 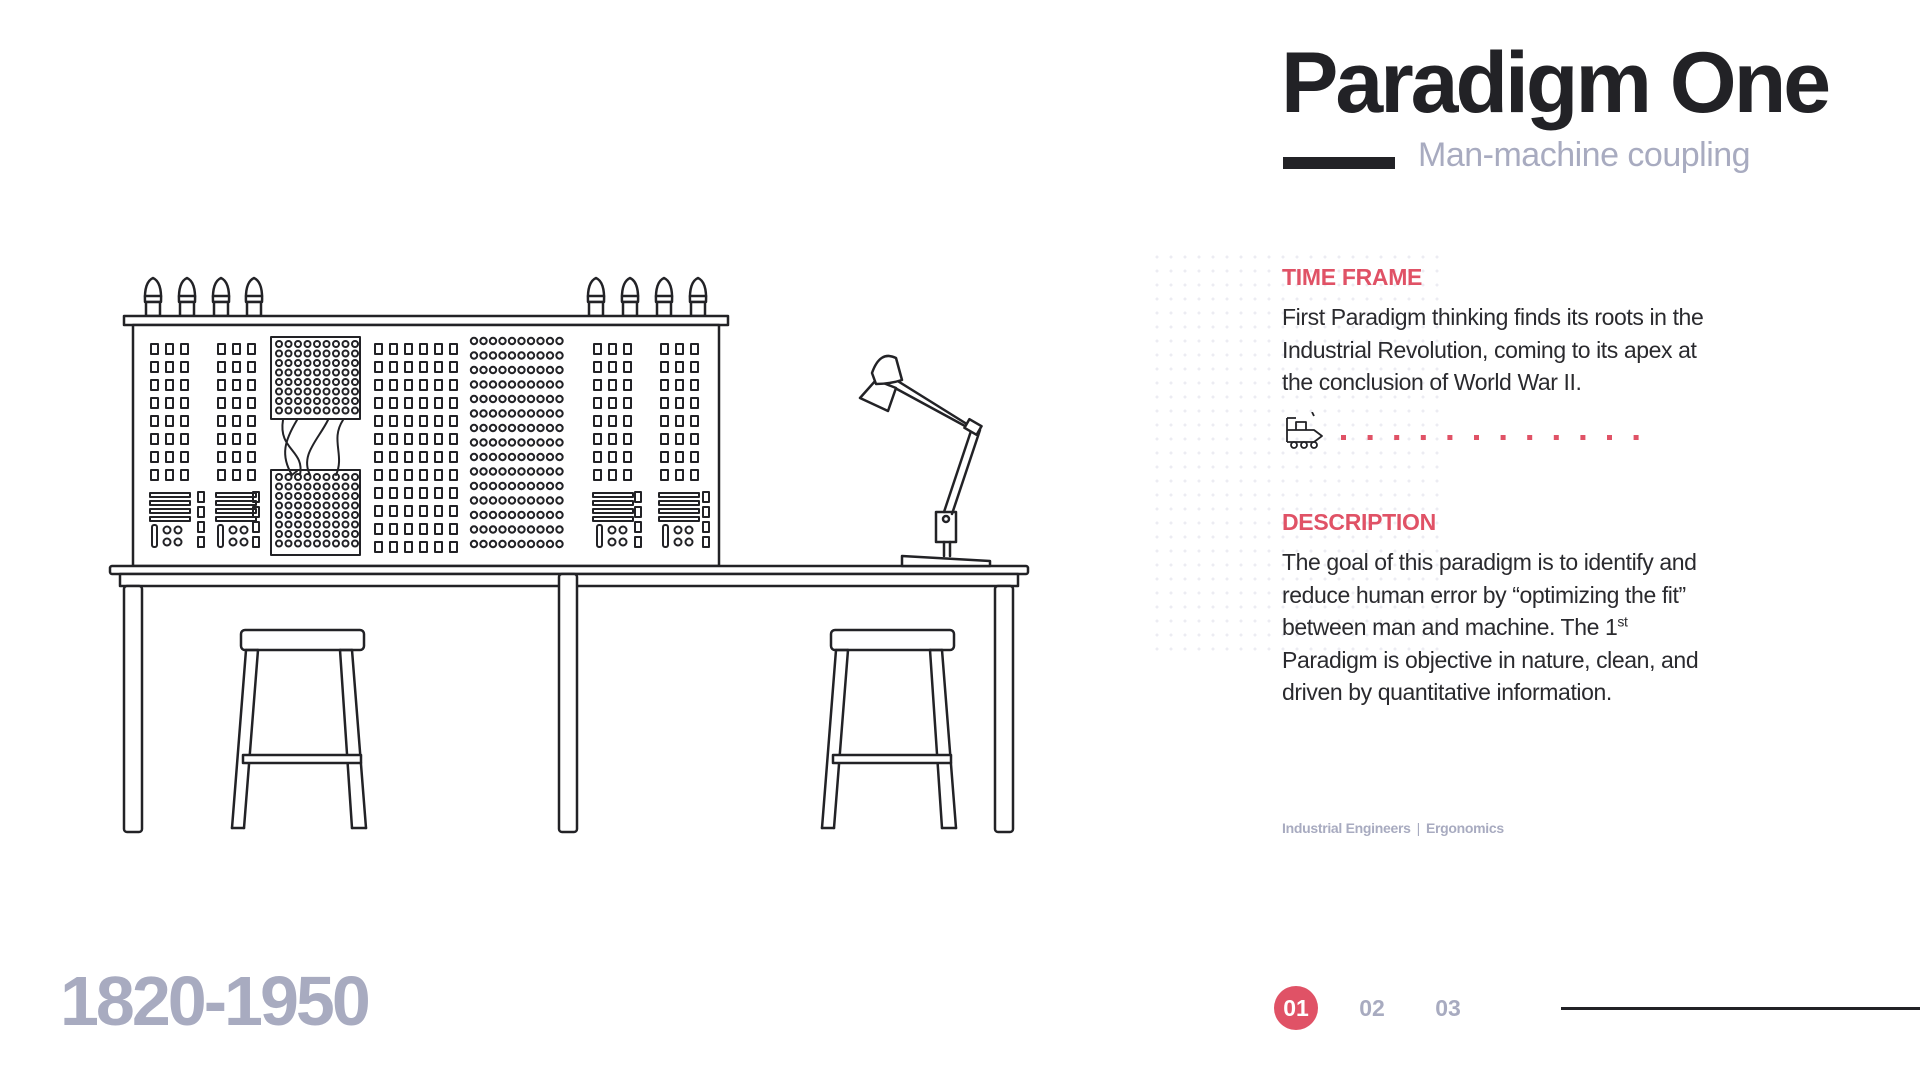 What do you see at coordinates (1339, 163) in the screenshot?
I see `title-underline-bar` at bounding box center [1339, 163].